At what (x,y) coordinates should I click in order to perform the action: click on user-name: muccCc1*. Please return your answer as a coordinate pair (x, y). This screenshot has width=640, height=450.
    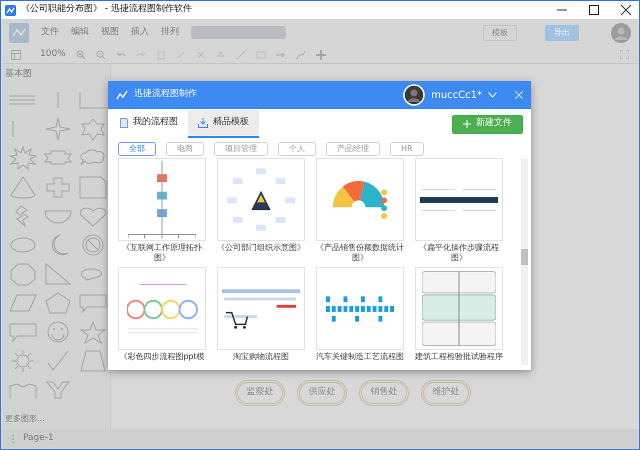
    Looking at the image, I should click on (456, 95).